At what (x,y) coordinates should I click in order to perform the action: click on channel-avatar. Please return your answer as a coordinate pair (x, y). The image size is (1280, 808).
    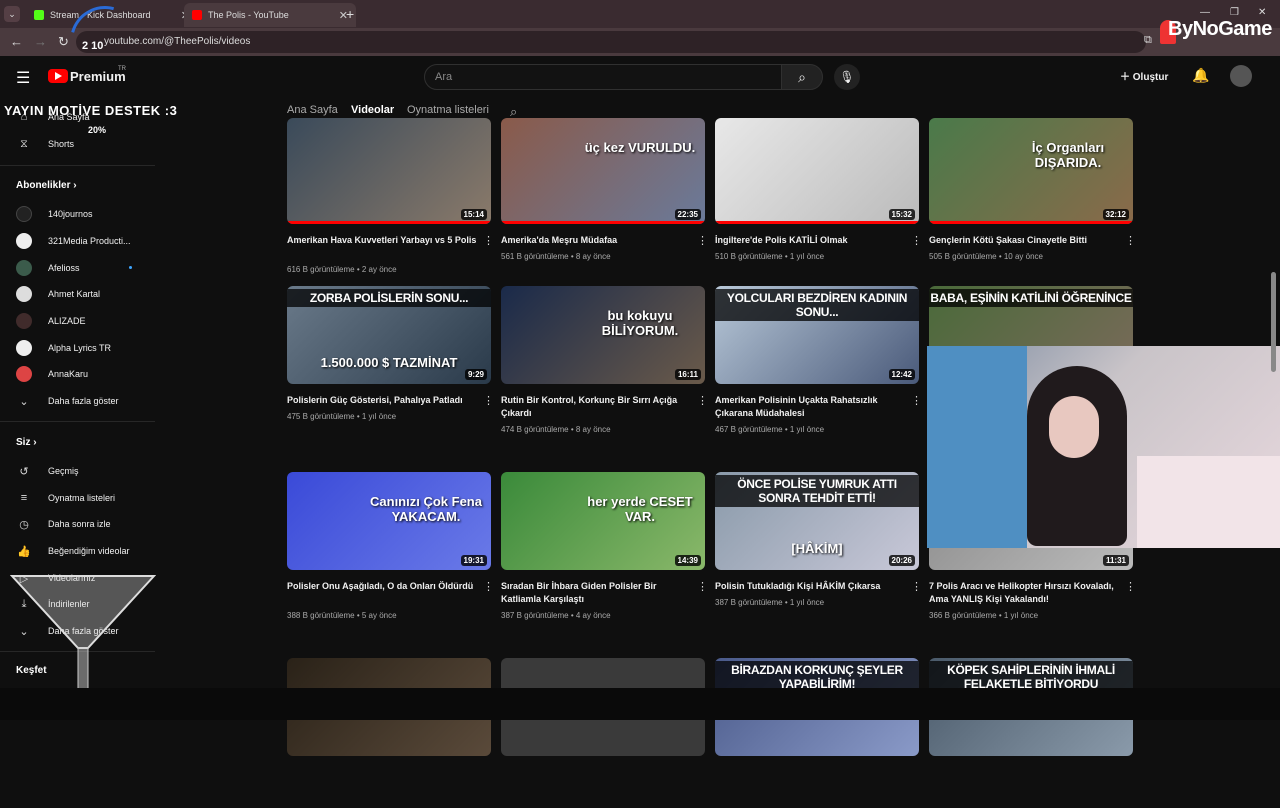
    Looking at the image, I should click on (24, 294).